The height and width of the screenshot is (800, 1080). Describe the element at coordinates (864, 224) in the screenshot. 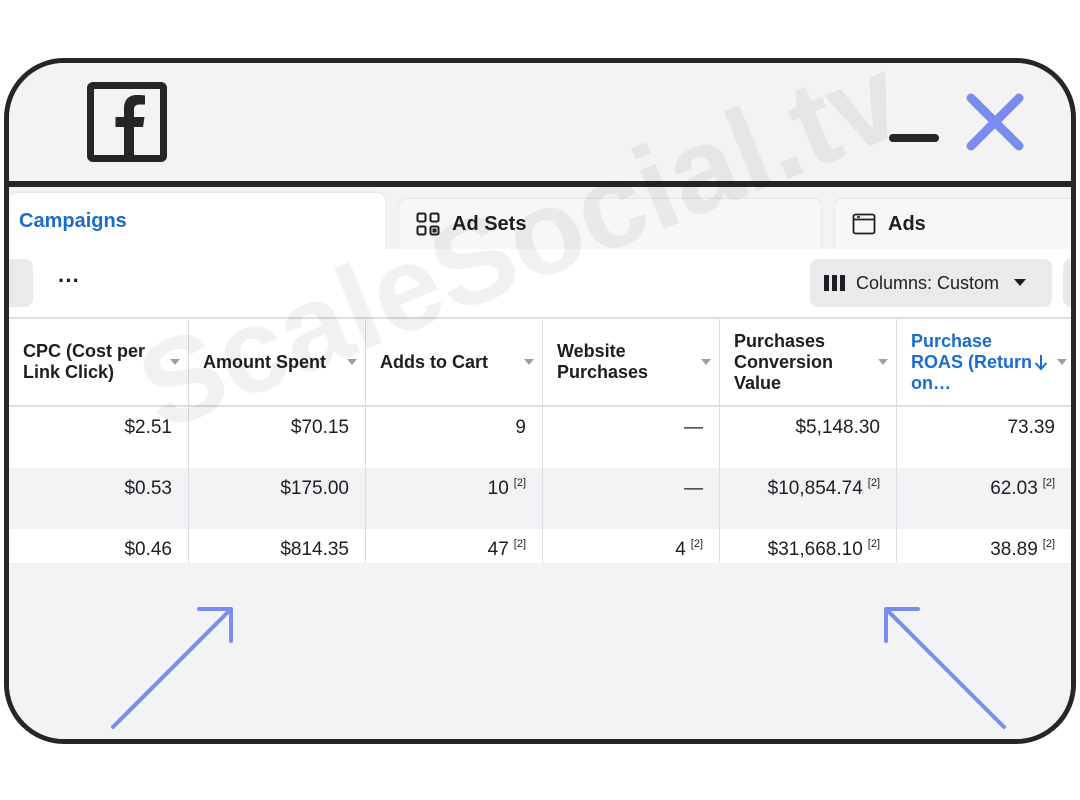

I see `ads-window-icon` at that location.